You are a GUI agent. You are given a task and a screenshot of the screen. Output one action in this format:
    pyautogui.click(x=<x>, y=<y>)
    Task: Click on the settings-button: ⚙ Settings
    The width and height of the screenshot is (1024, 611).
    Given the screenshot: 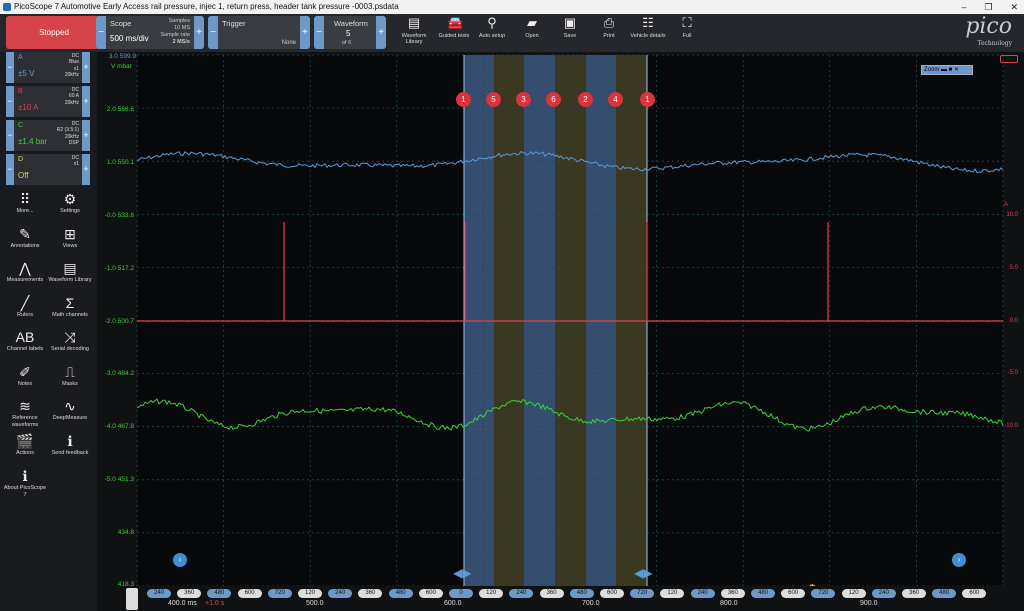 What is the action you would take?
    pyautogui.click(x=70, y=203)
    